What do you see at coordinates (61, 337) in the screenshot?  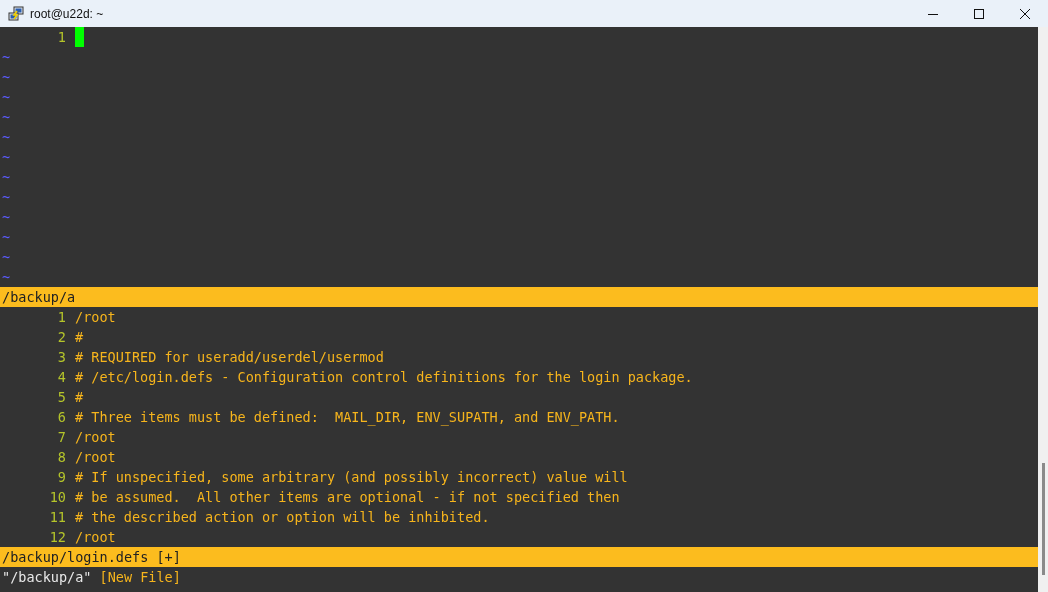 I see `line-number: 2` at bounding box center [61, 337].